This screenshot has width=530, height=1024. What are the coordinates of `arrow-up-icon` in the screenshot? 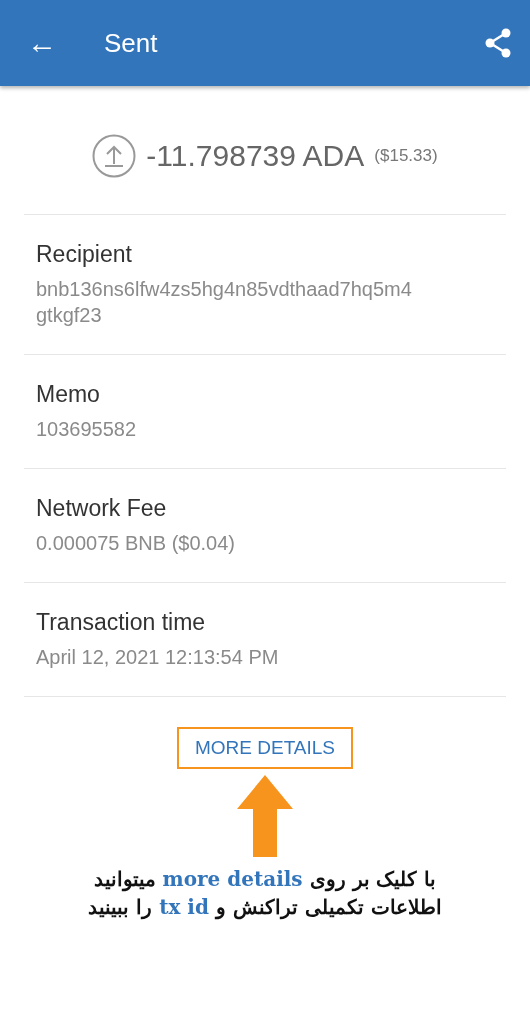 It's located at (265, 816).